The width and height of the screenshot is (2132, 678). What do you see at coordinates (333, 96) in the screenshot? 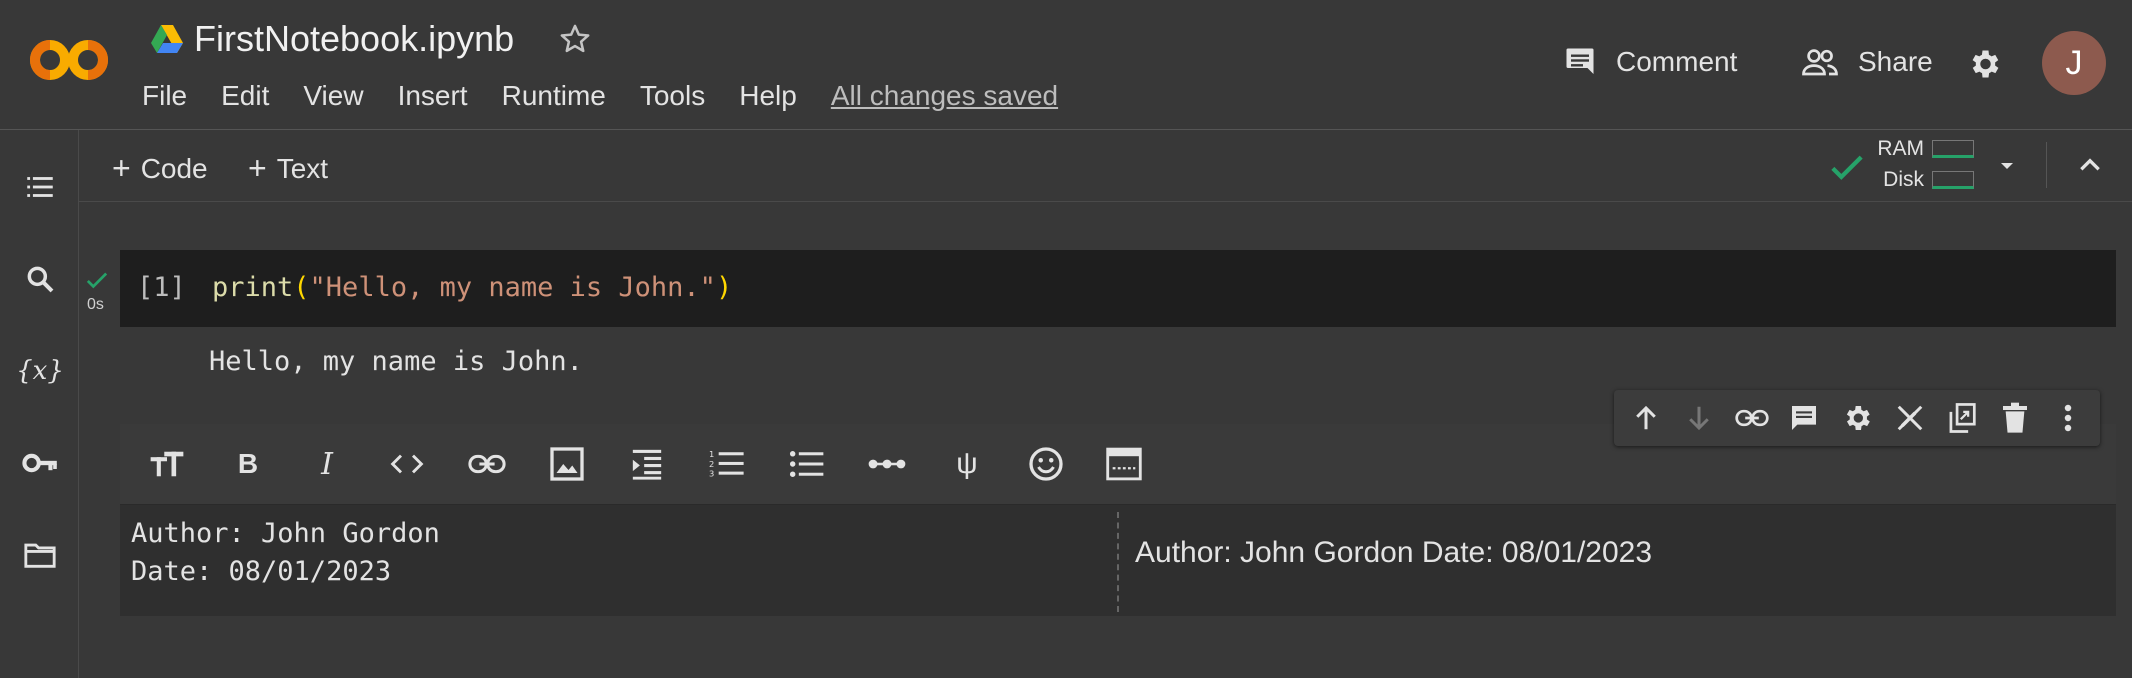
I see `menu-view: View` at bounding box center [333, 96].